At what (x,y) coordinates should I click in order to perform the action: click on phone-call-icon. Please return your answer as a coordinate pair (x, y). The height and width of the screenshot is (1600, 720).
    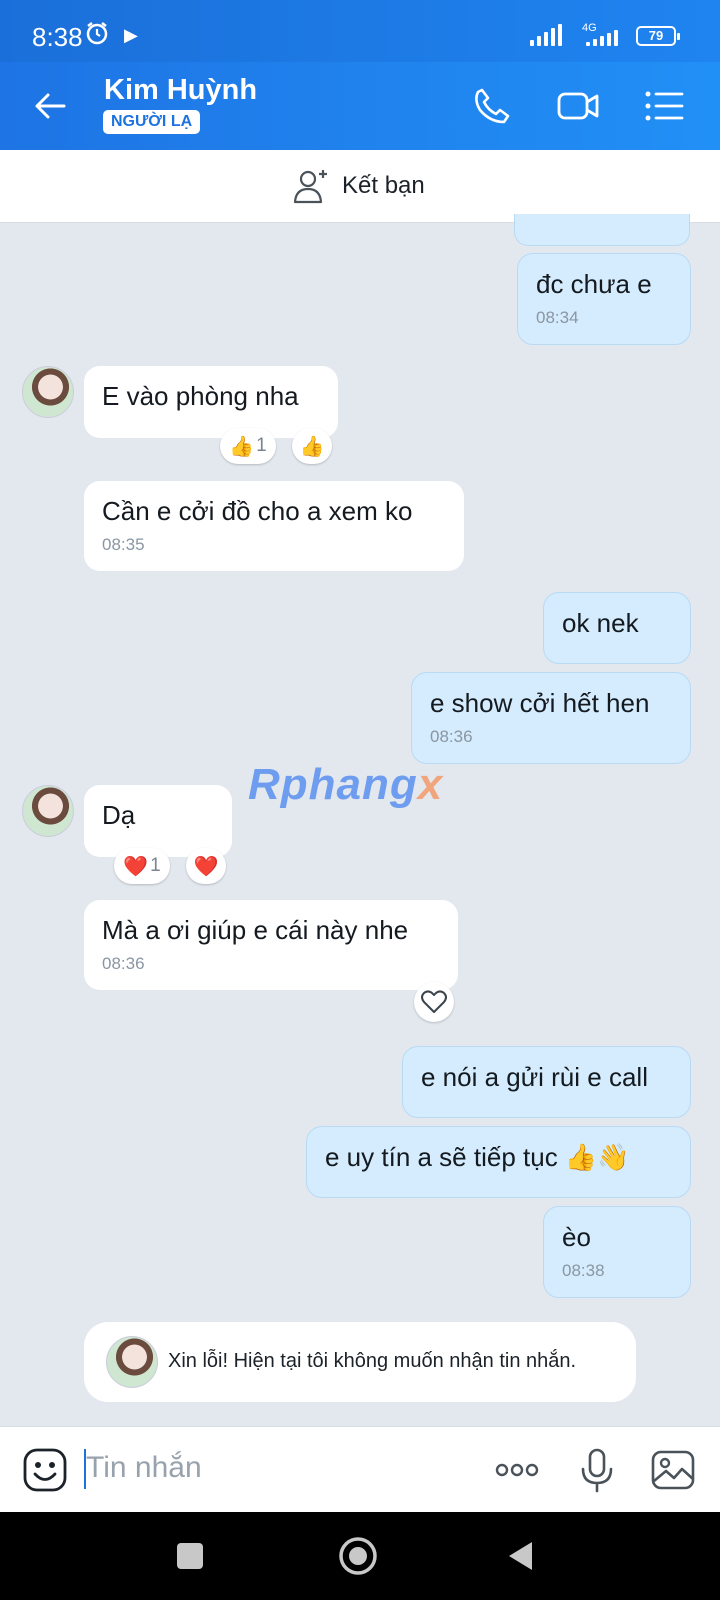
    Looking at the image, I should click on (492, 106).